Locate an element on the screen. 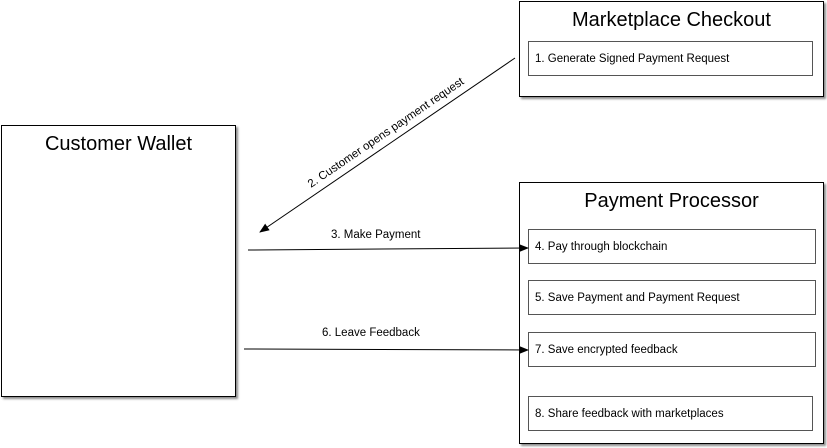  label-open-request: 2. Customer opens payment request is located at coordinates (386, 132).